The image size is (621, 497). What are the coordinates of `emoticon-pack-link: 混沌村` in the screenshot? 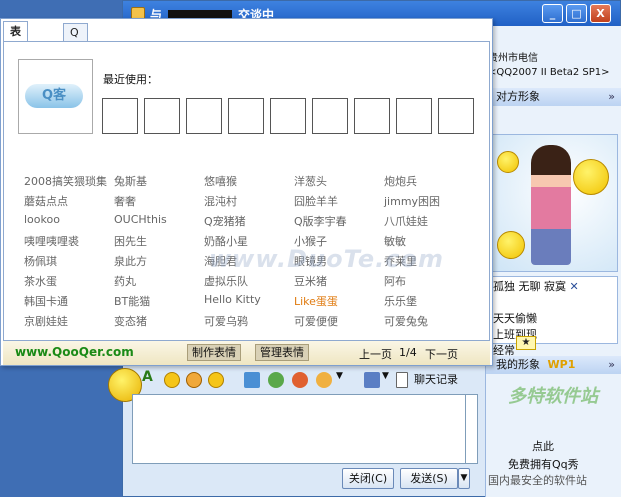 It's located at (220, 201).